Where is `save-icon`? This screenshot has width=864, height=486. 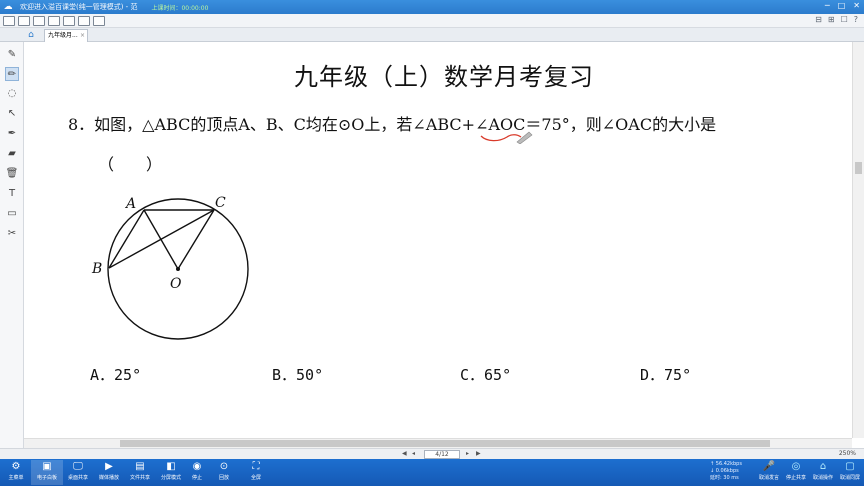
save-icon is located at coordinates (39, 20).